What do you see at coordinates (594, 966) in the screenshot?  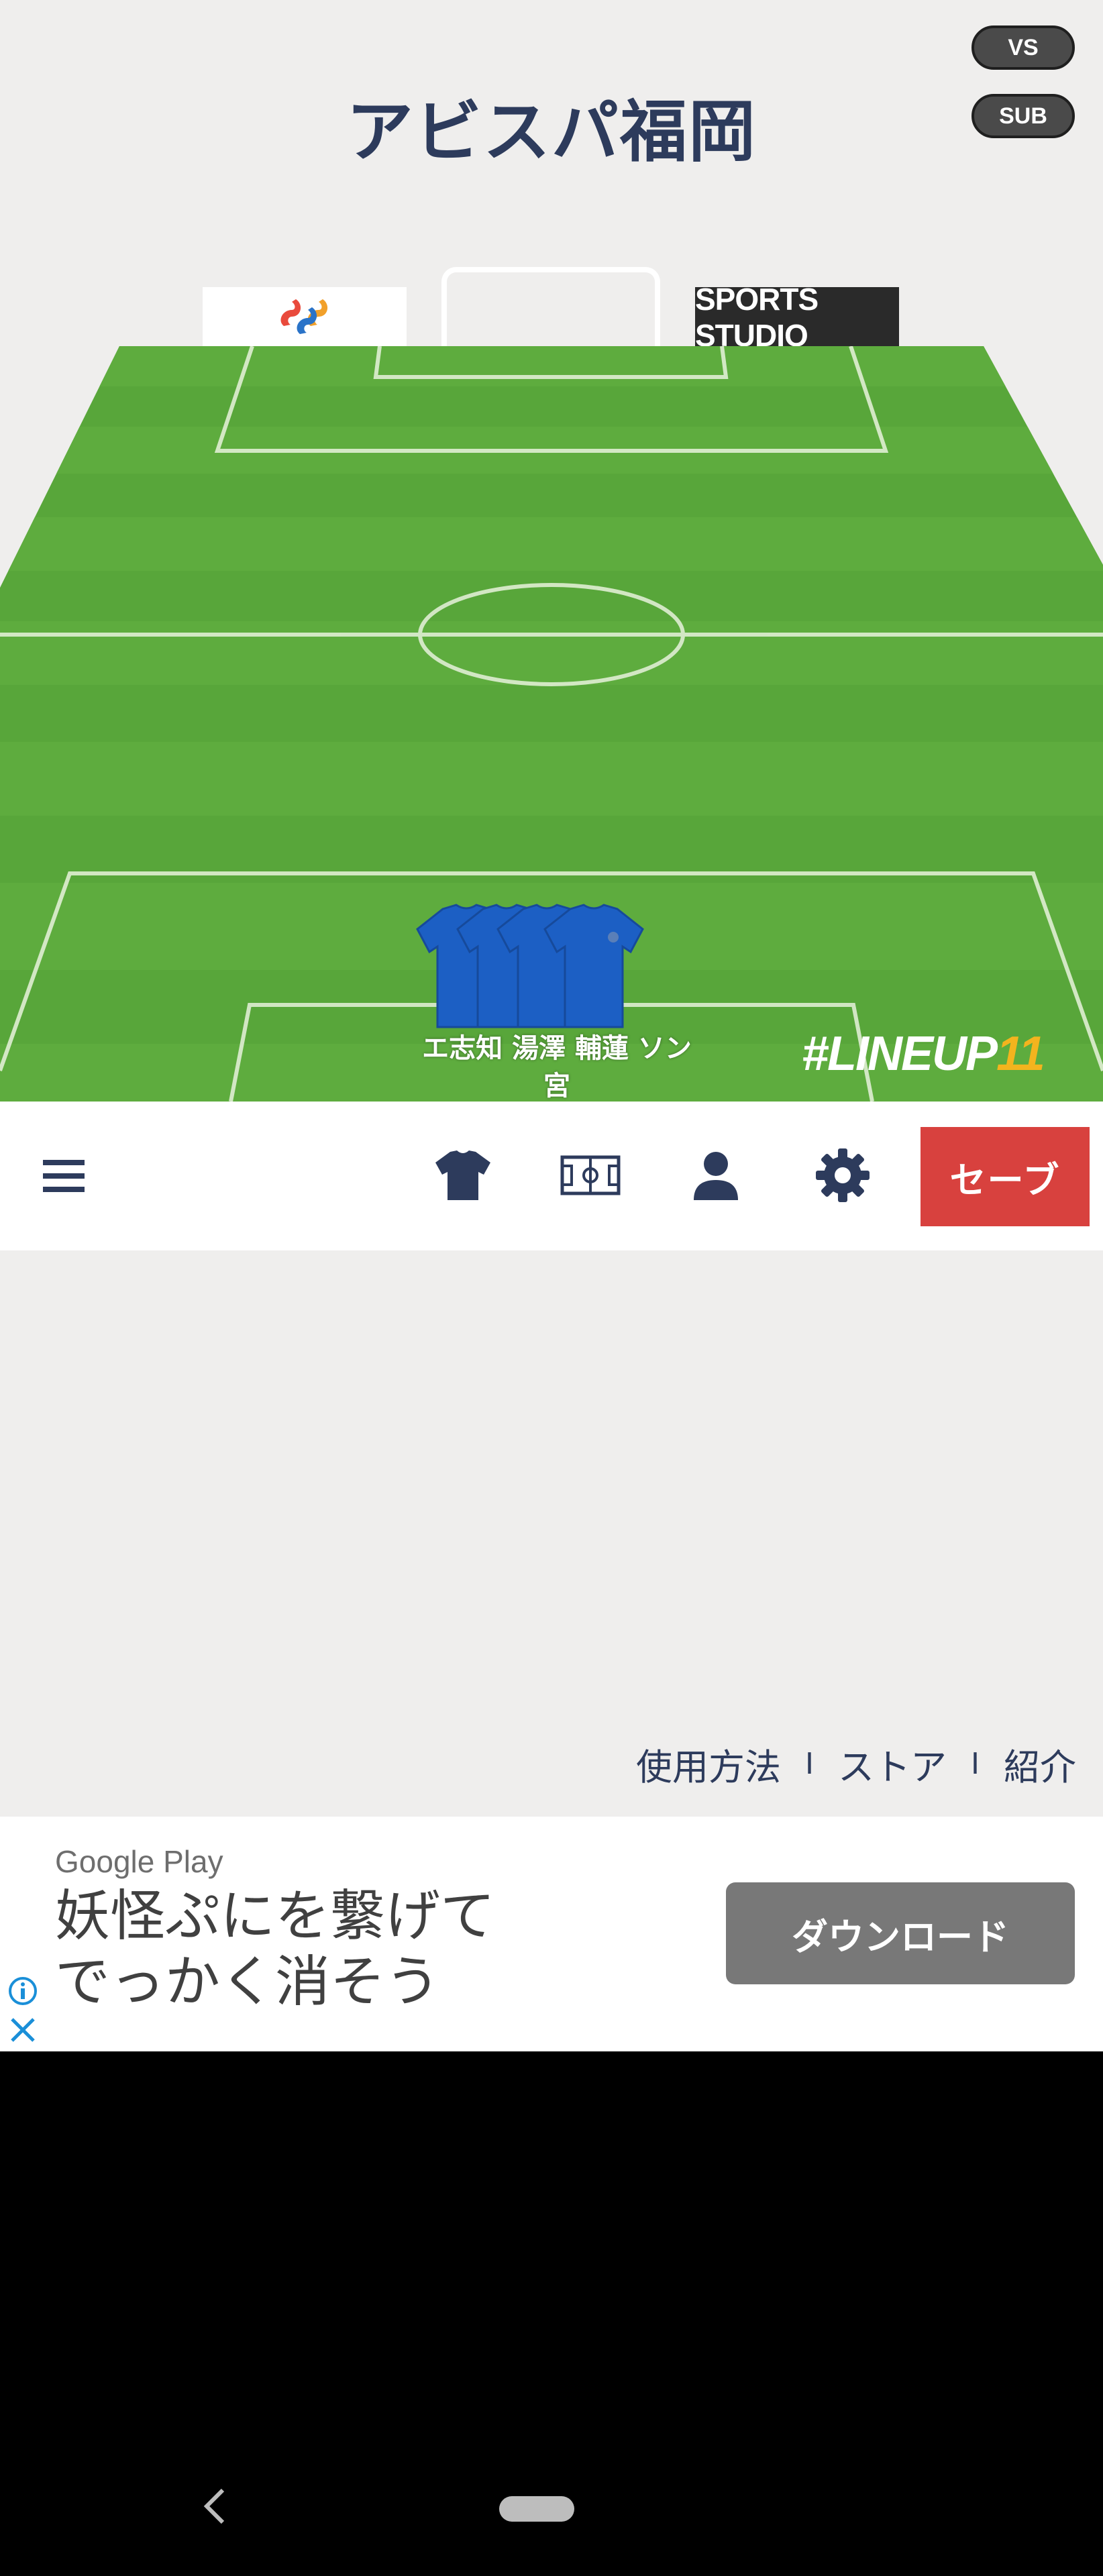 I see `player-jersey` at bounding box center [594, 966].